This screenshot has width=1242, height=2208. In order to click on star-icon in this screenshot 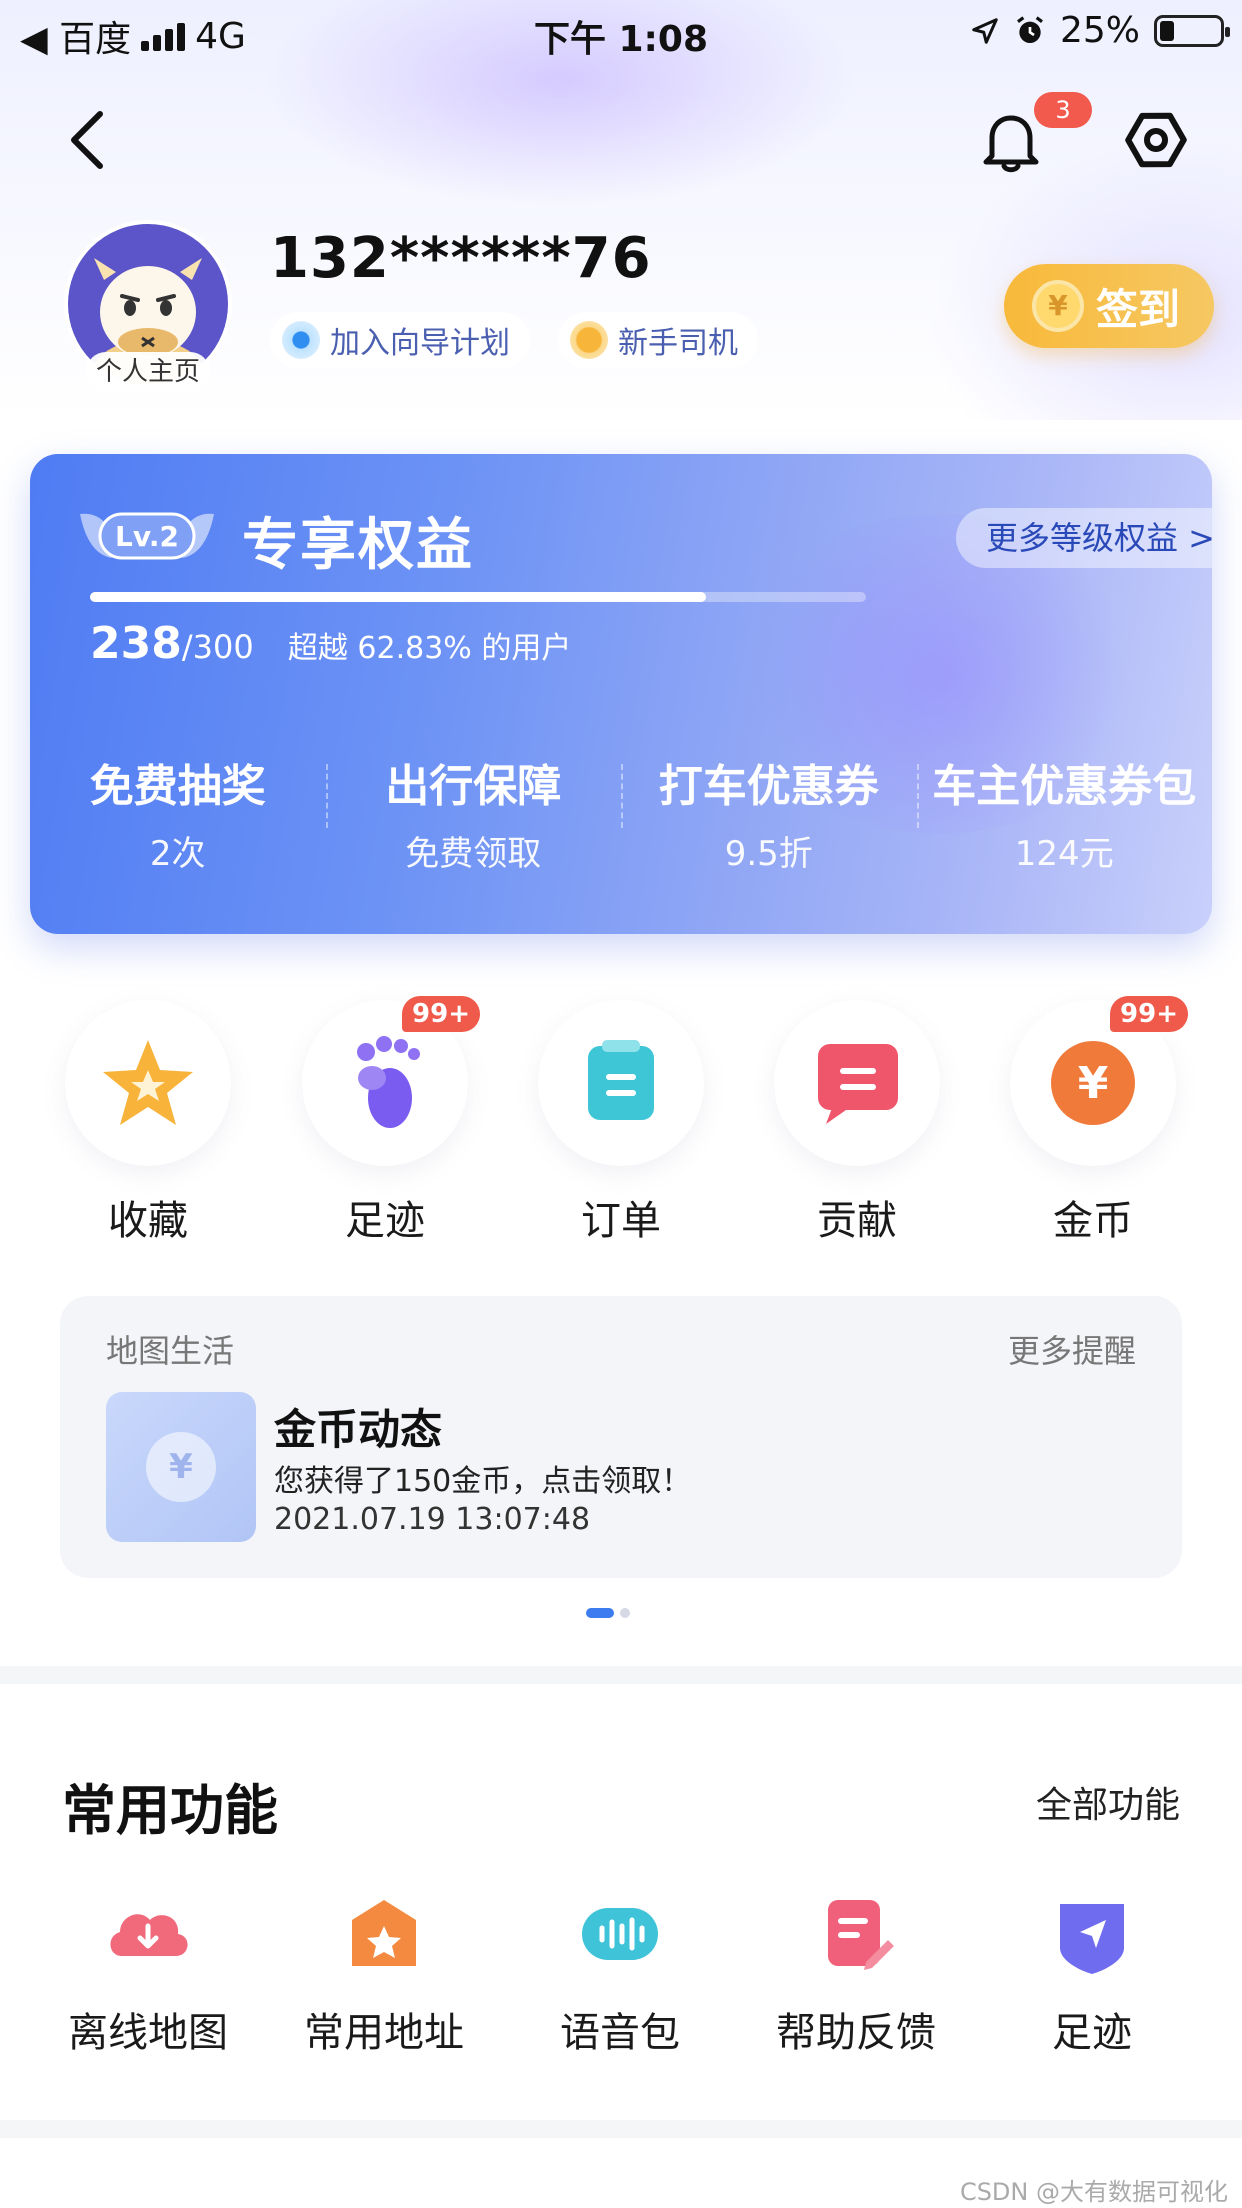, I will do `click(148, 1082)`.